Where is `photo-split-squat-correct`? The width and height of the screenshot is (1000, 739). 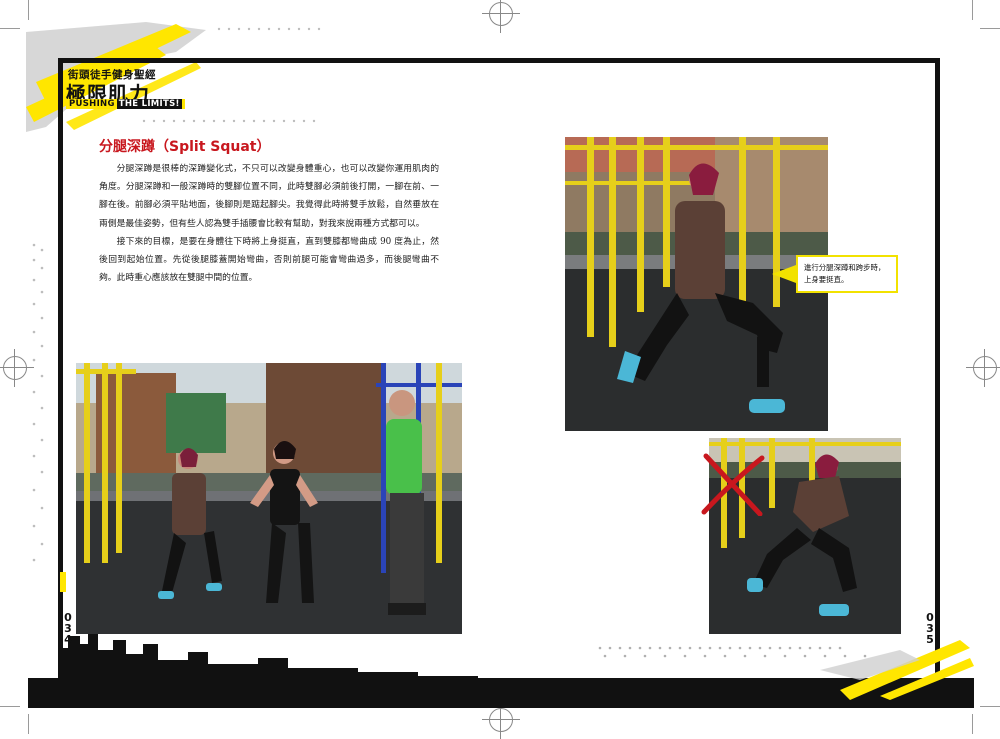
photo-split-squat-correct is located at coordinates (696, 284).